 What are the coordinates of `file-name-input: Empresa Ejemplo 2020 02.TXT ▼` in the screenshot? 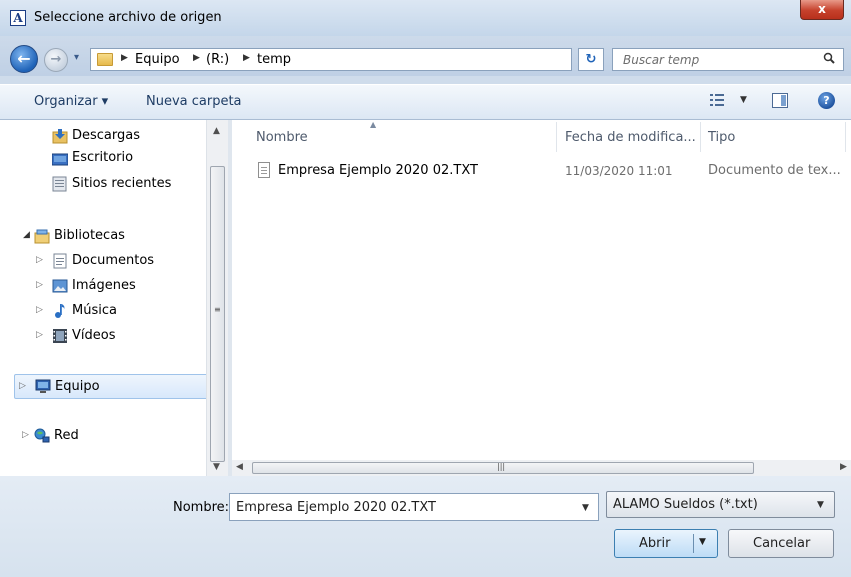 It's located at (414, 507).